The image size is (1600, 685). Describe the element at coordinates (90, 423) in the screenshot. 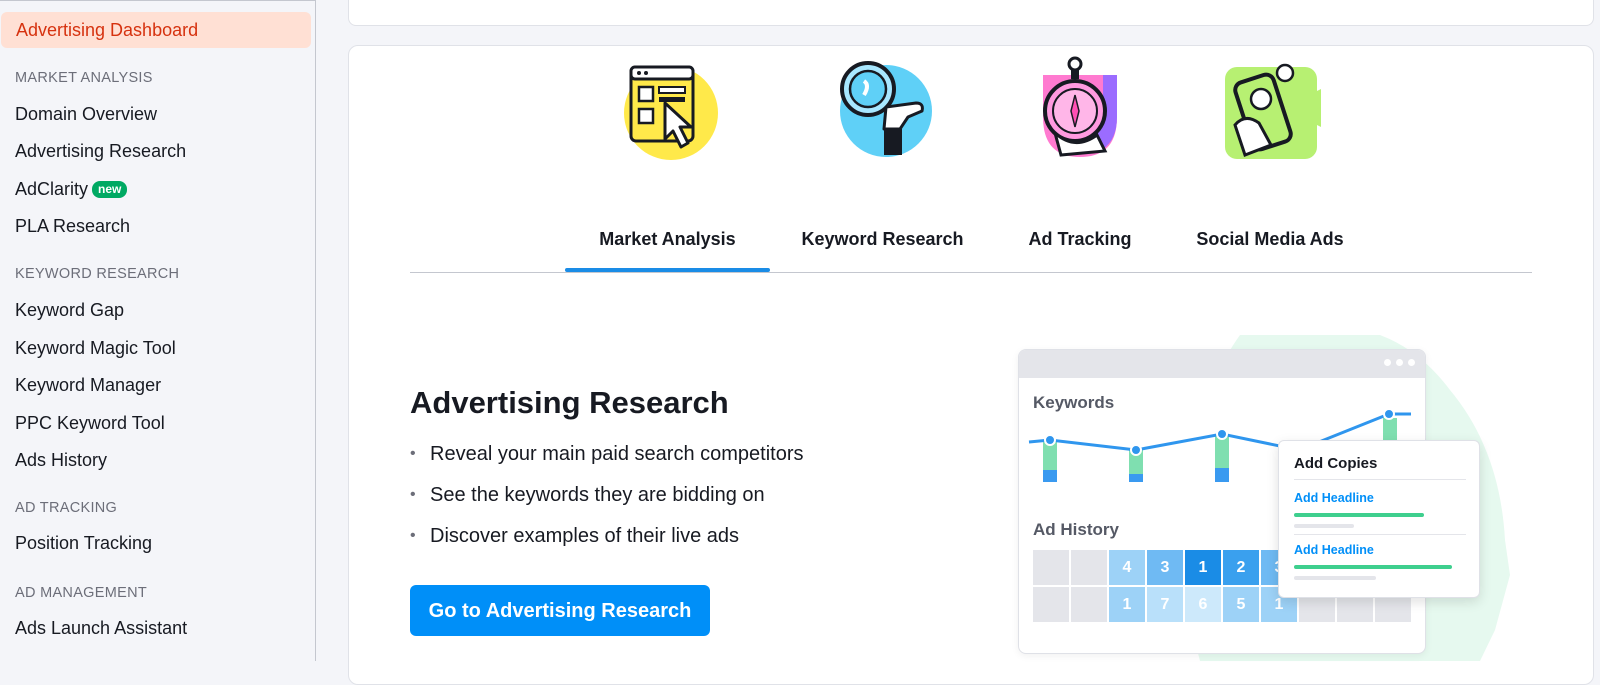

I see `sidebar-item-ppc-keyword-tool: PPC Keyword Tool` at that location.